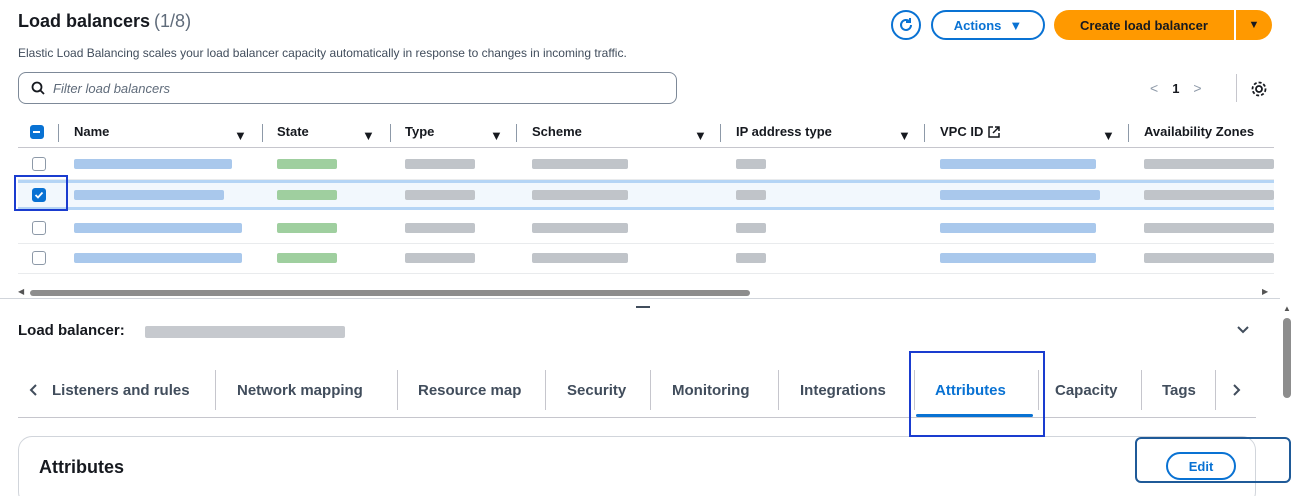 The width and height of the screenshot is (1293, 496). I want to click on detail-title: Load balancer:, so click(71, 330).